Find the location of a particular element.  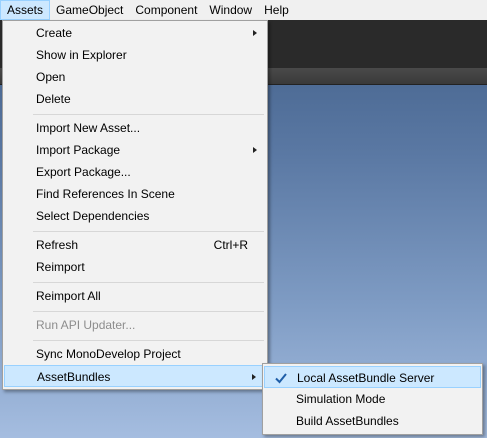

menu-item-reimport-all: Reimport All is located at coordinates (135, 296).